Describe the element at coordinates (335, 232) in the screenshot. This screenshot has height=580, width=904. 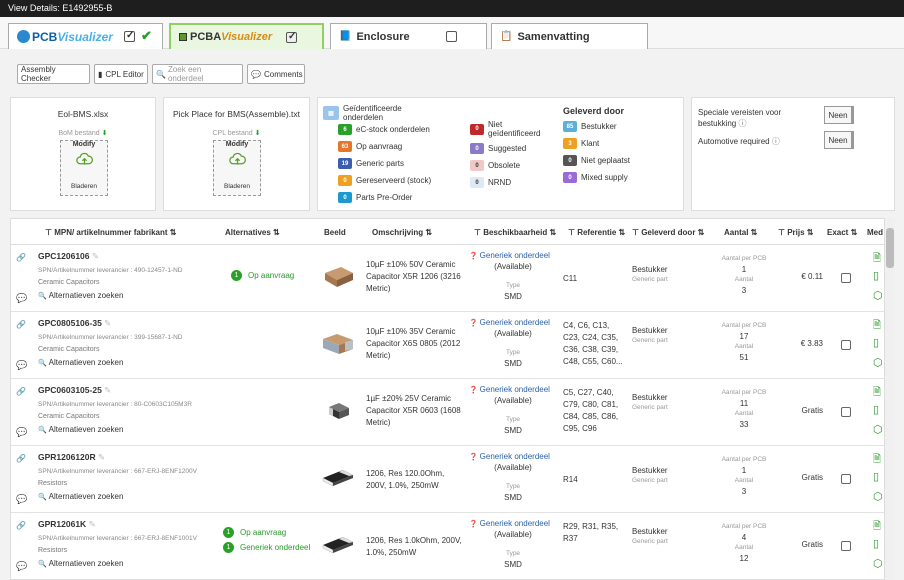
I see `column-header: Beeld` at that location.